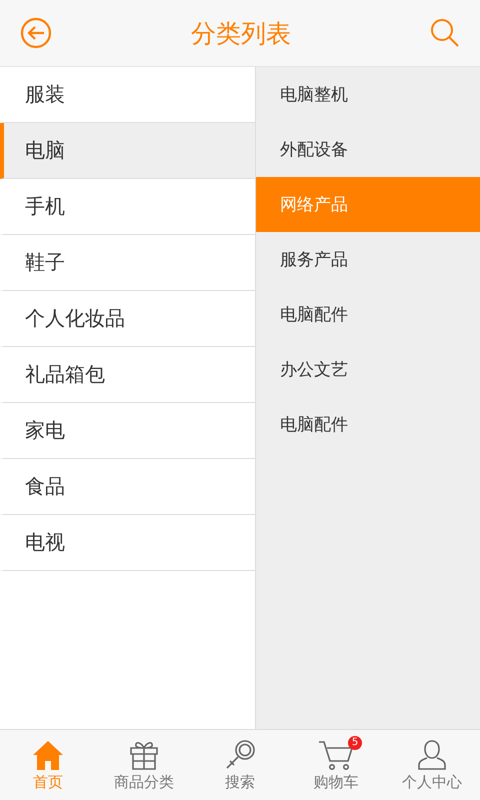 The height and width of the screenshot is (800, 480). What do you see at coordinates (368, 259) in the screenshot?
I see `subcategory-item: 服务产品` at bounding box center [368, 259].